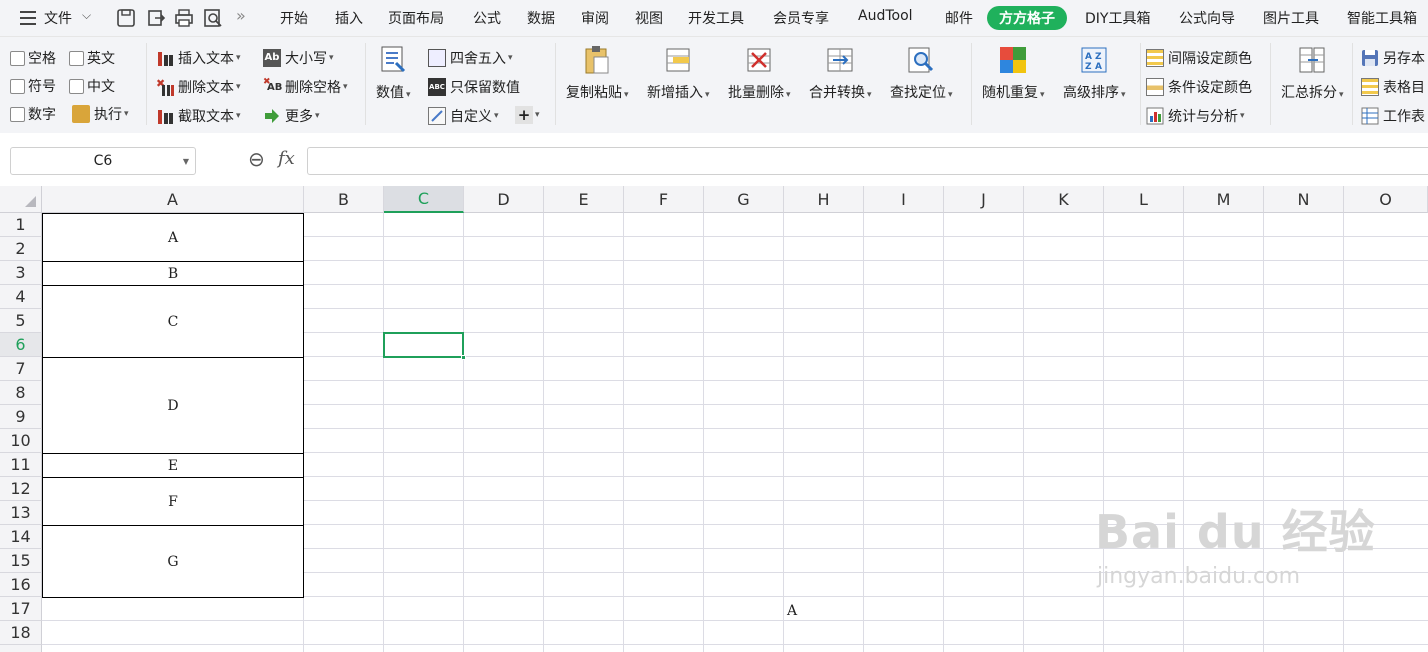 The image size is (1428, 652). What do you see at coordinates (487, 18) in the screenshot?
I see `tab-formulas: 公式` at bounding box center [487, 18].